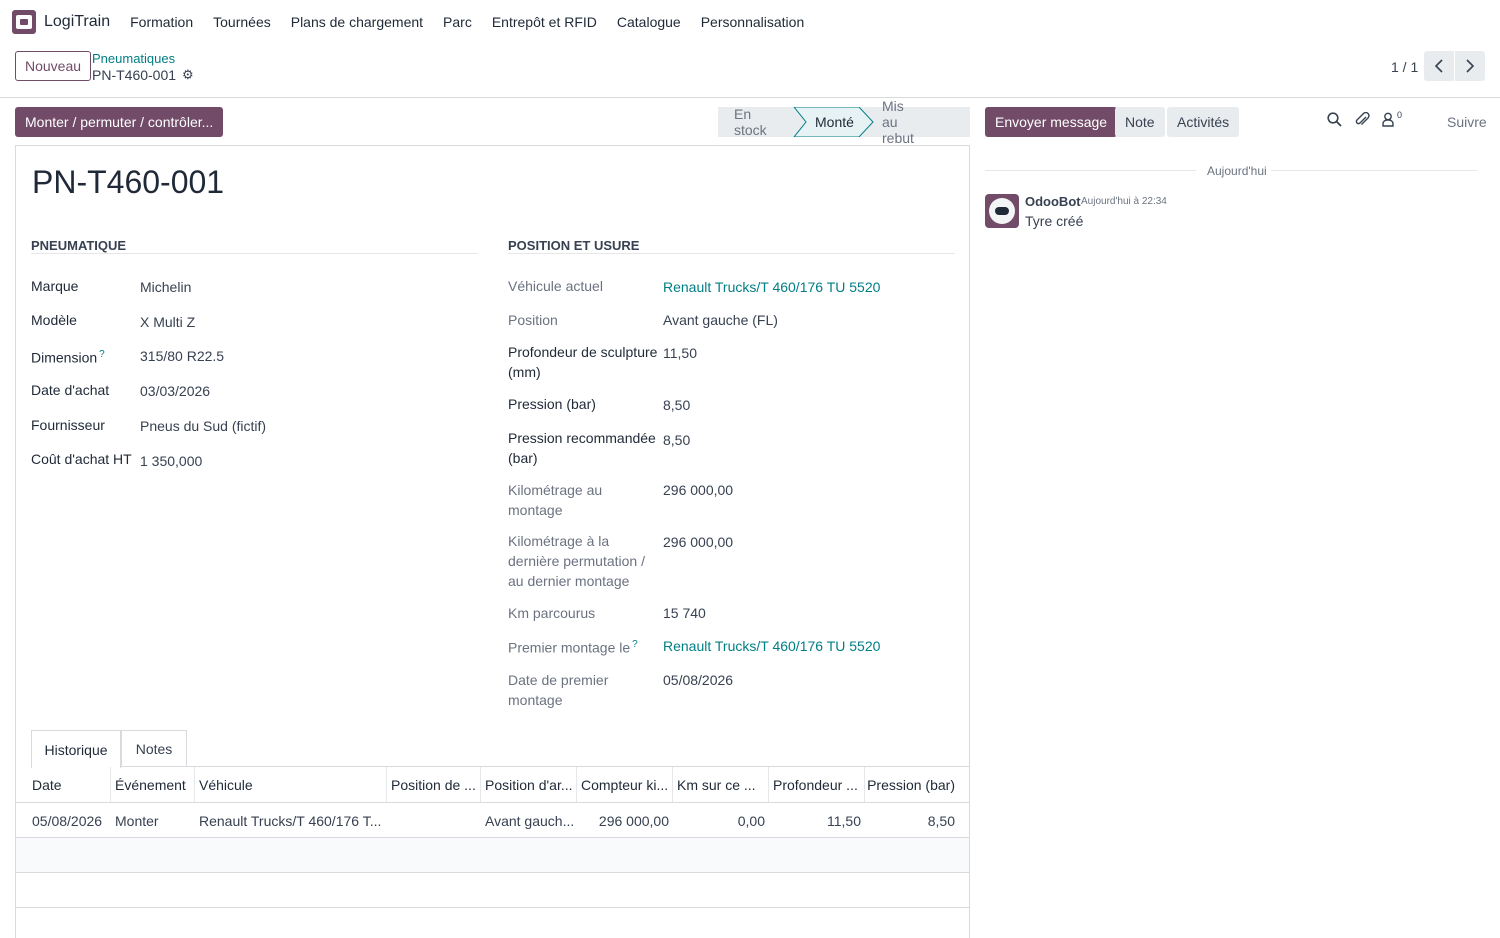 The width and height of the screenshot is (1500, 938). What do you see at coordinates (1237, 171) in the screenshot?
I see `date-separator: Aujourd'hui` at bounding box center [1237, 171].